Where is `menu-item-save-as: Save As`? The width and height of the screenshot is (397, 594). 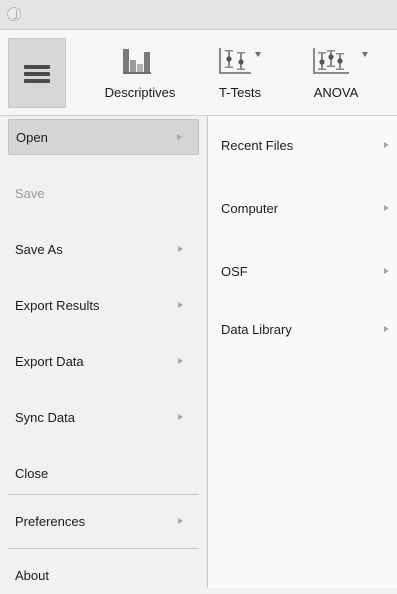 menu-item-save-as: Save As is located at coordinates (103, 250).